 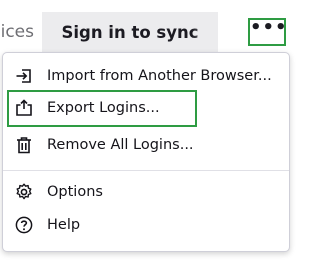 I want to click on menu-separator, so click(x=146, y=170).